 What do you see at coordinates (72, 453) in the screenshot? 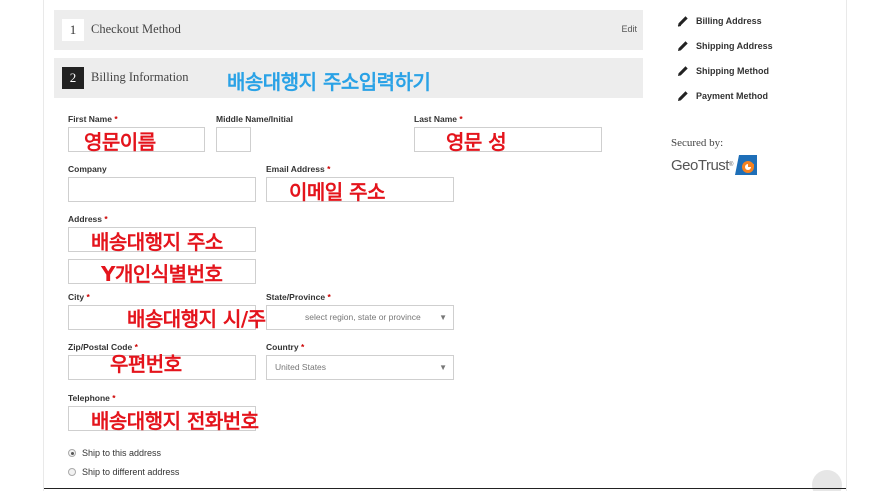
I see `radio-selected` at bounding box center [72, 453].